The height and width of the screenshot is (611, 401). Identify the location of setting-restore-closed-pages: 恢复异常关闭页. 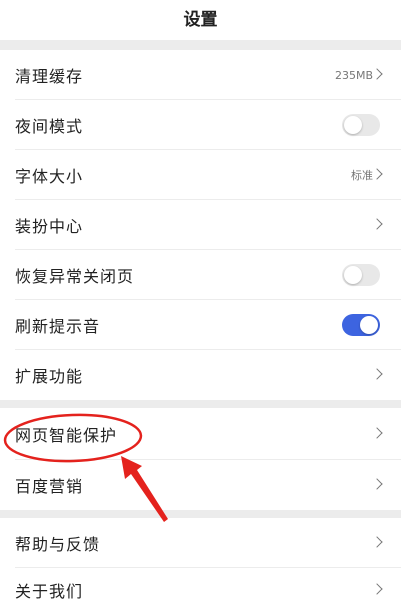
(200, 275).